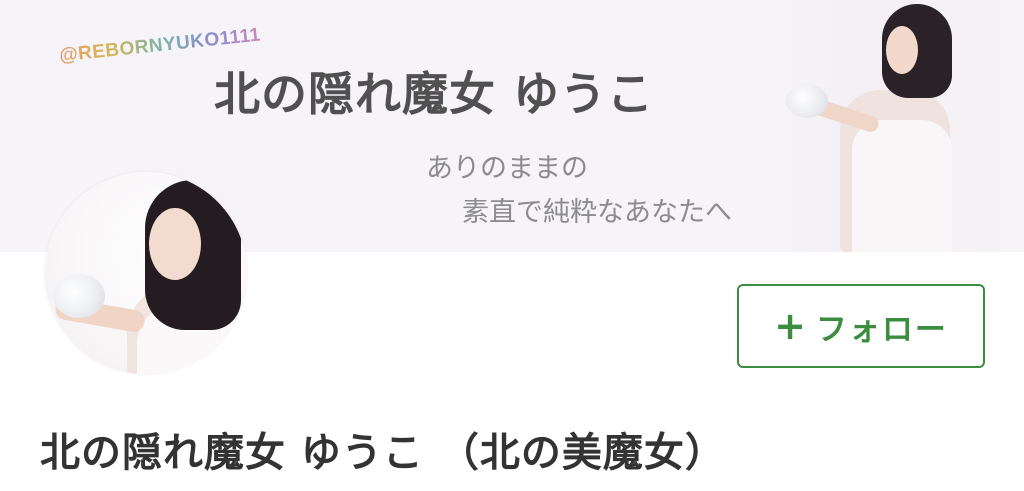 The height and width of the screenshot is (491, 1024). I want to click on avatar, so click(146, 273).